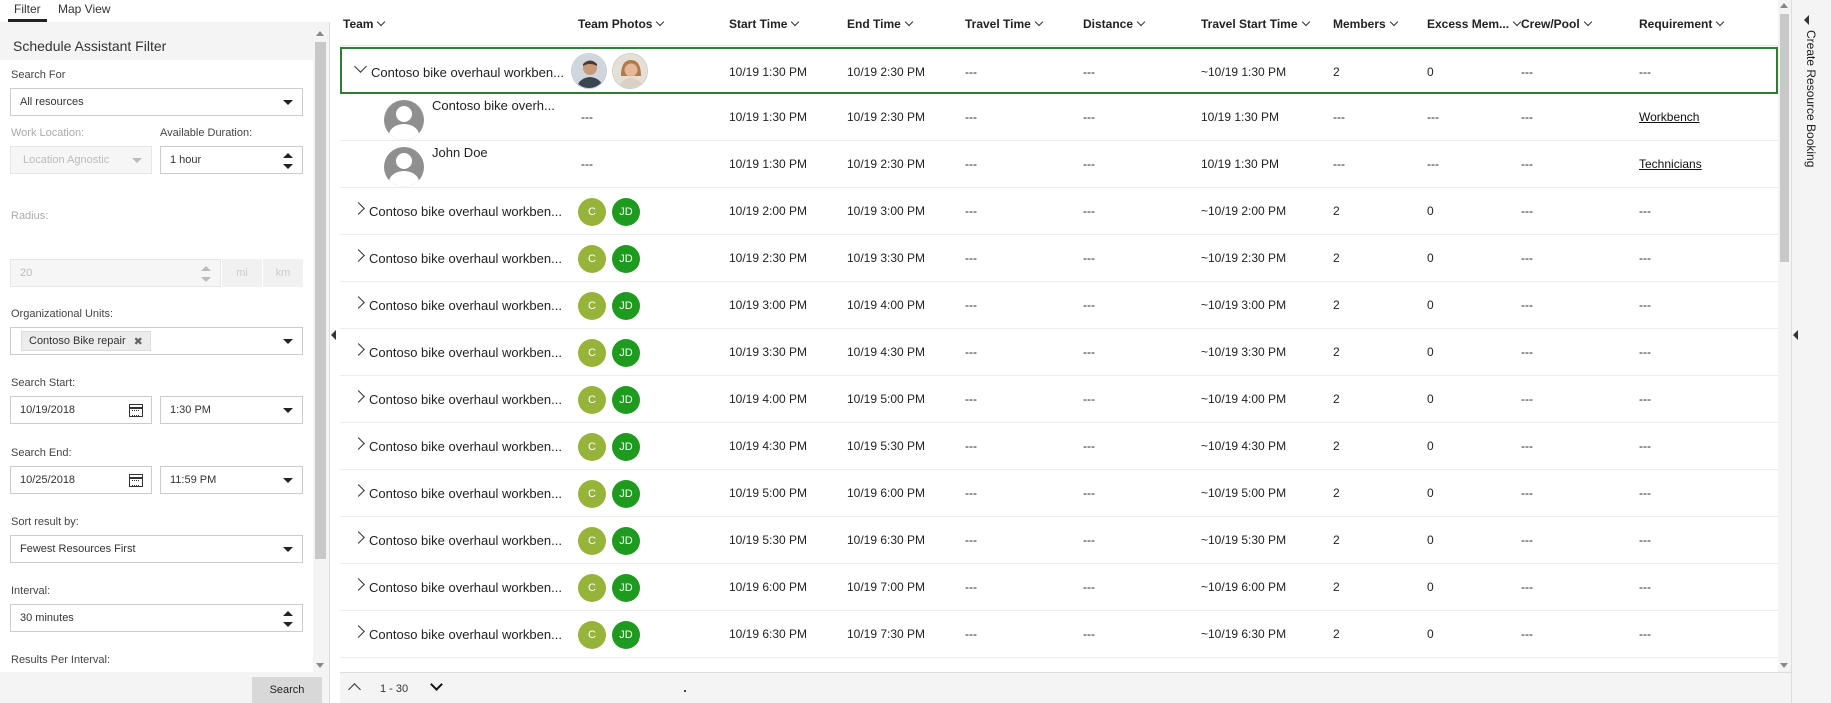 This screenshot has width=1831, height=703. I want to click on column-header-crew-pool: Crew/Pool, so click(1556, 24).